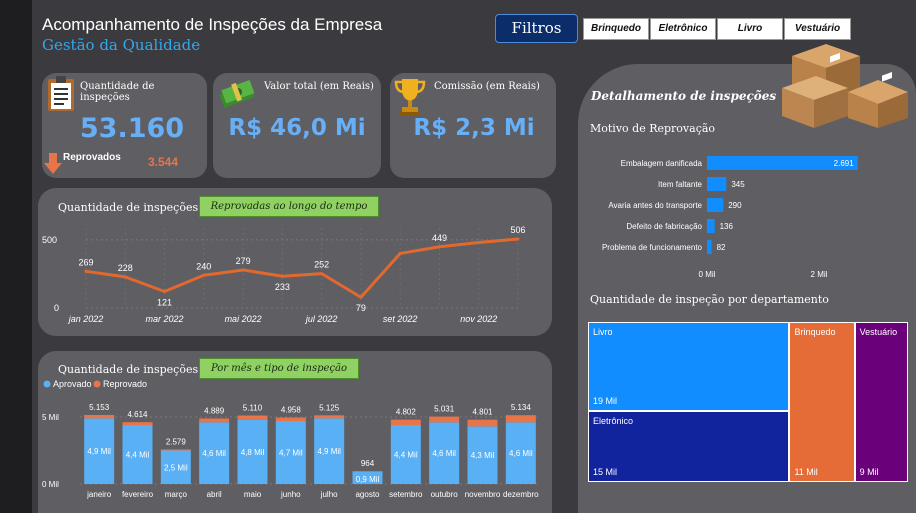  I want to click on reason-value-label: 82, so click(721, 247).